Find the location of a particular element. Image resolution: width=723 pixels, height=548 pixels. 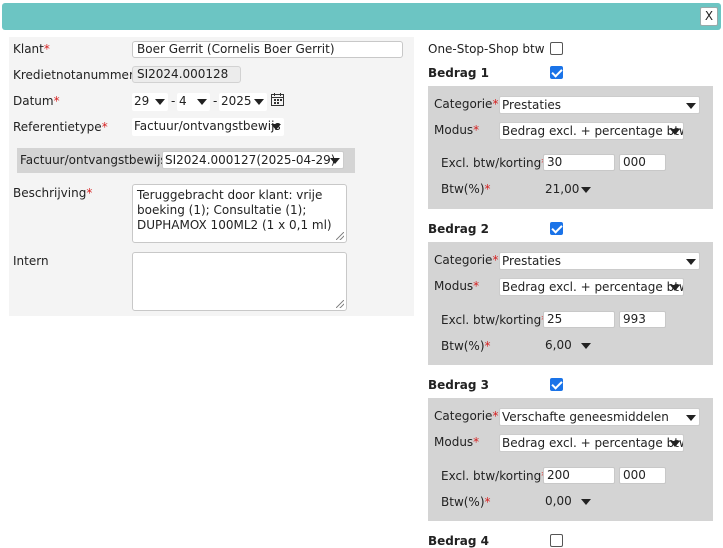

bedrag-3-categorie-select: Verschafte geneesmiddelen is located at coordinates (599, 417).